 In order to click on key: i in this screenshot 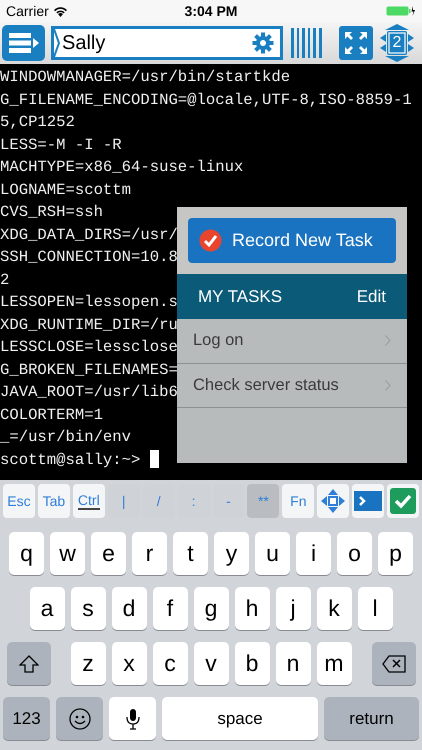, I will do `click(313, 553)`.